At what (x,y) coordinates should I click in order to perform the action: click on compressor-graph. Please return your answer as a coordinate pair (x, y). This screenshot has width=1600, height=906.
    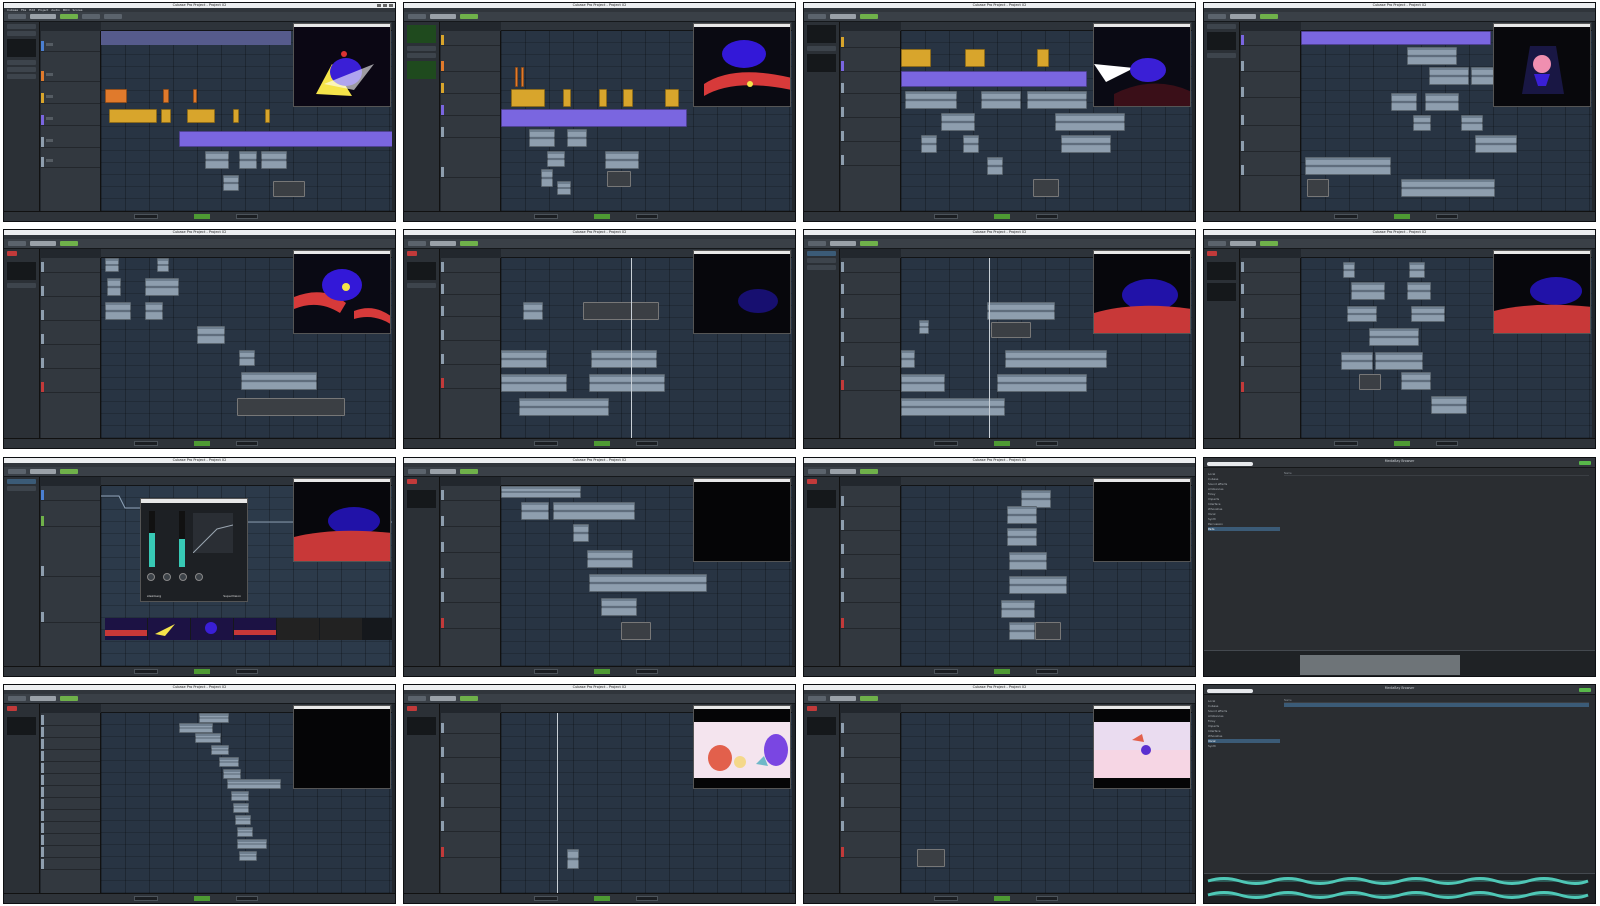
    Looking at the image, I should click on (213, 532).